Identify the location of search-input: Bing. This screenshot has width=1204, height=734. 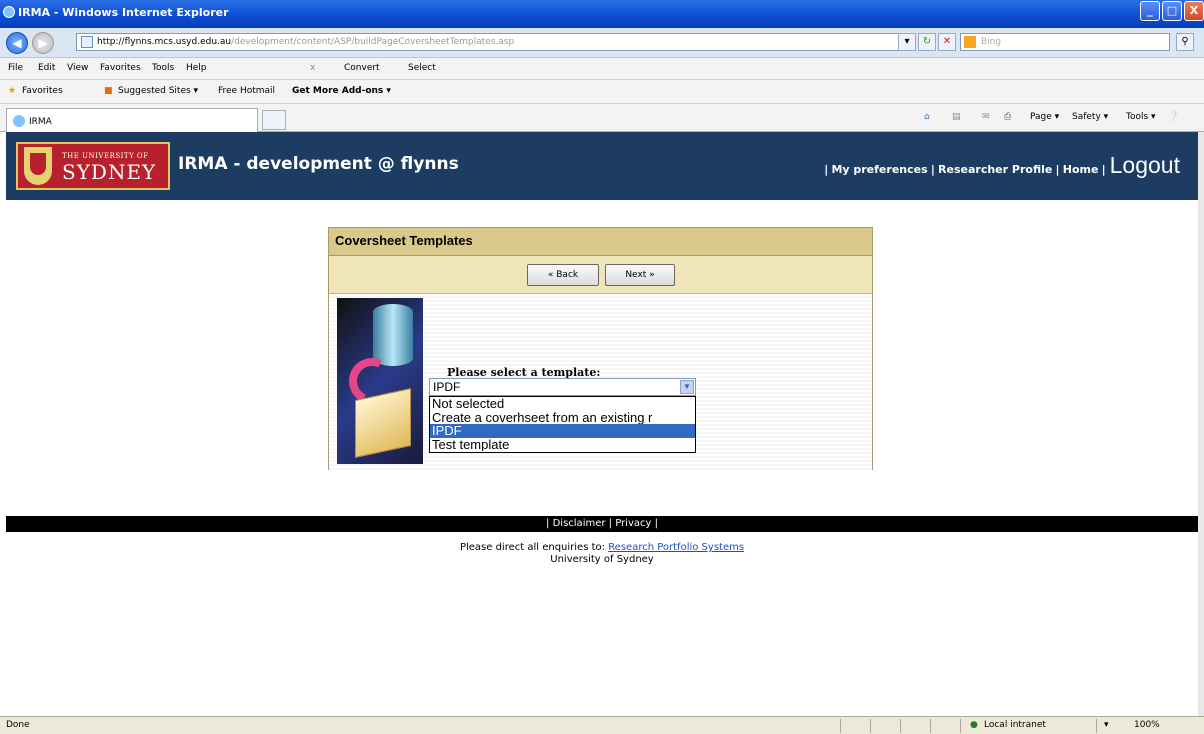
(1065, 42).